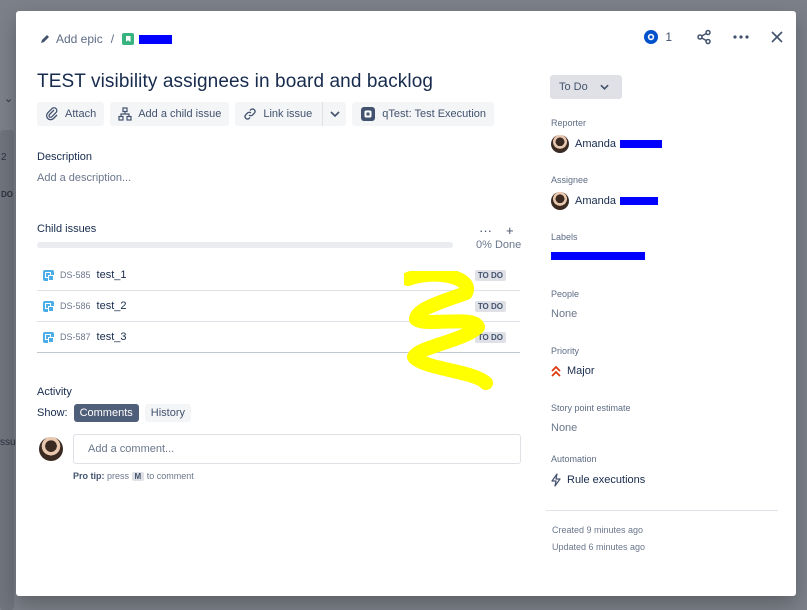 The image size is (807, 610). Describe the element at coordinates (118, 476) in the screenshot. I see `protip-press: press` at that location.